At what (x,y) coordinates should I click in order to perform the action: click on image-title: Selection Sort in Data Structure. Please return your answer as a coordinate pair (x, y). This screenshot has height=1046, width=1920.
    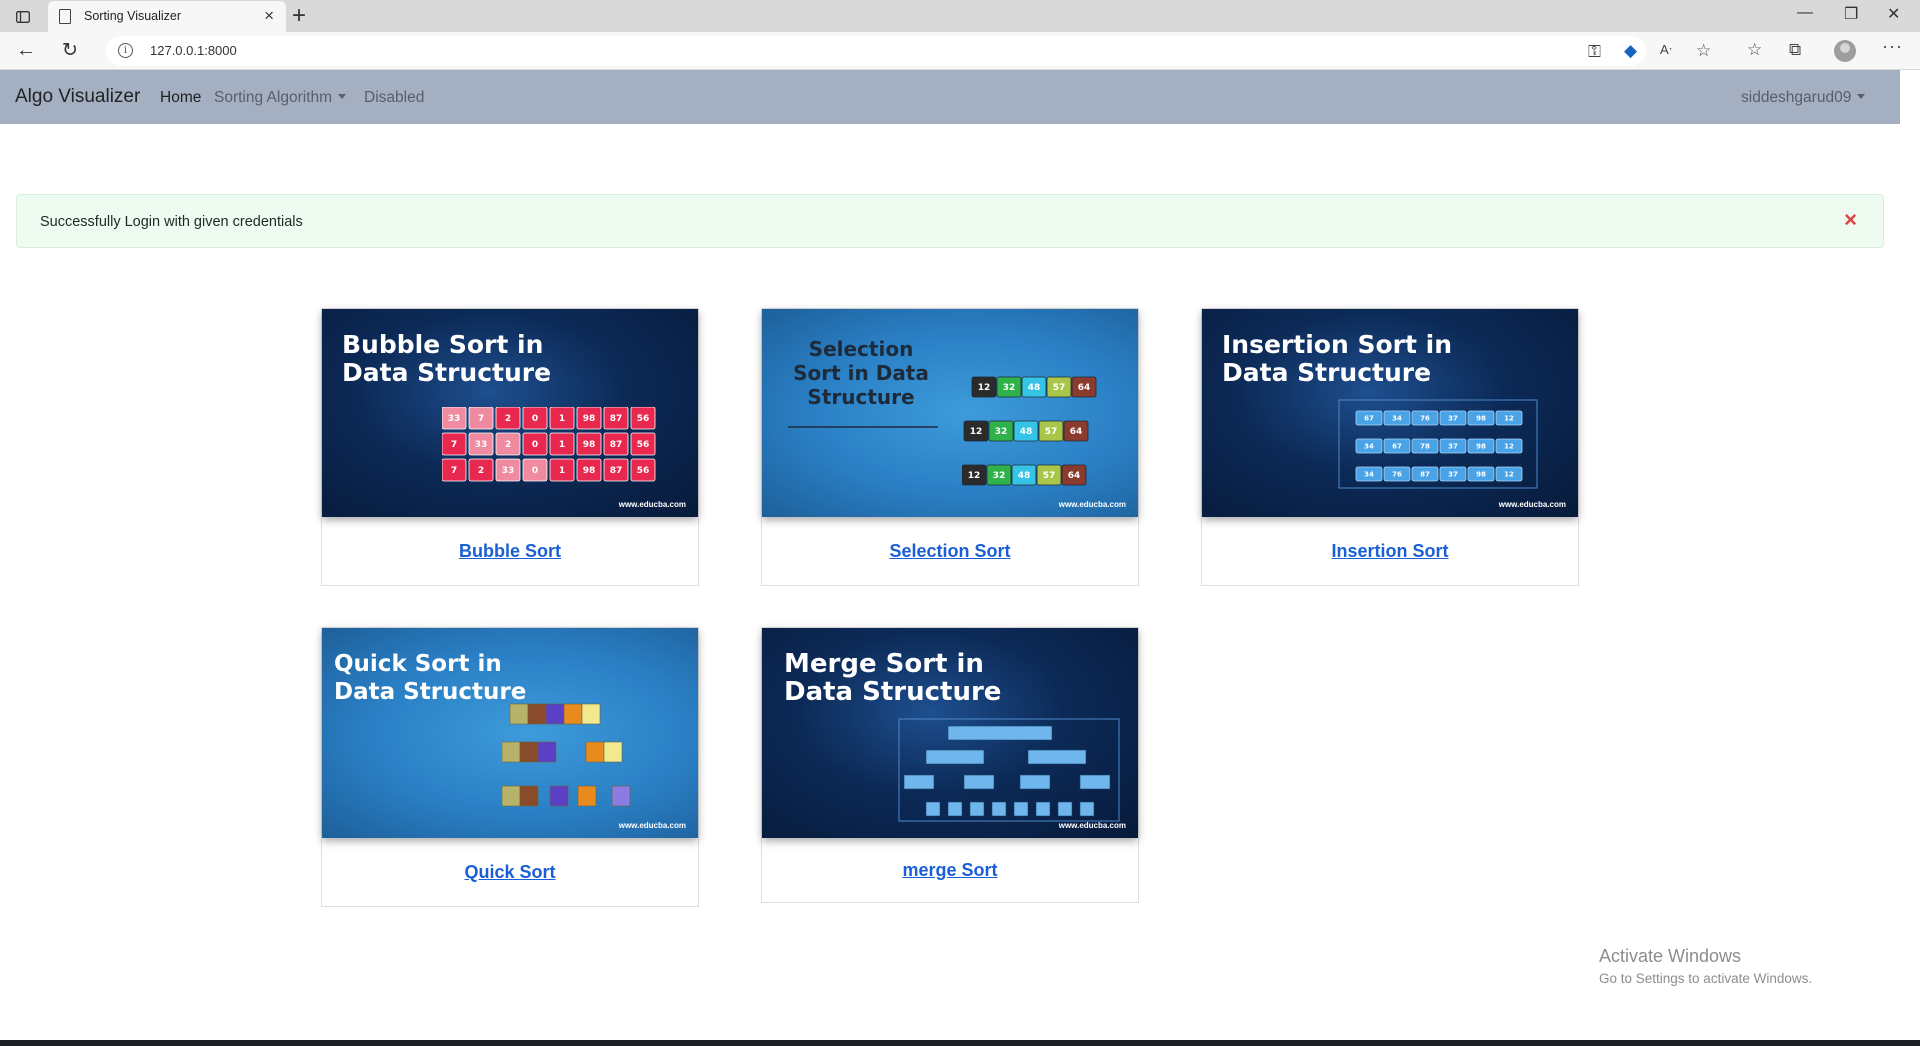
    Looking at the image, I should click on (861, 373).